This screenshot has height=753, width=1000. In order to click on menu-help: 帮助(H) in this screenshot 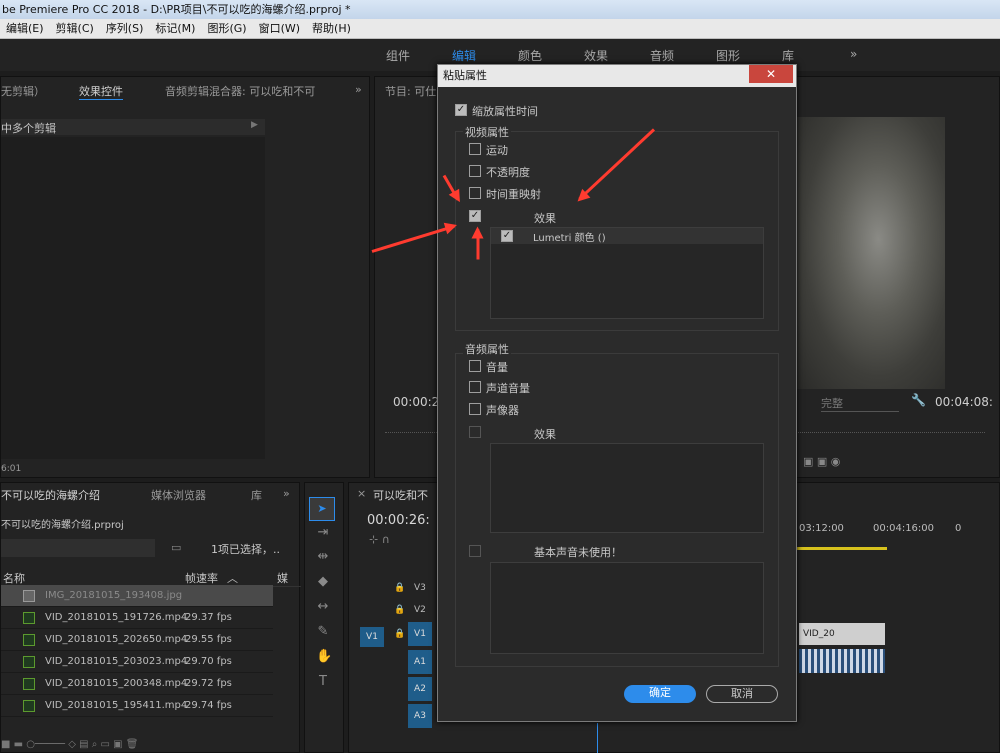, I will do `click(331, 28)`.